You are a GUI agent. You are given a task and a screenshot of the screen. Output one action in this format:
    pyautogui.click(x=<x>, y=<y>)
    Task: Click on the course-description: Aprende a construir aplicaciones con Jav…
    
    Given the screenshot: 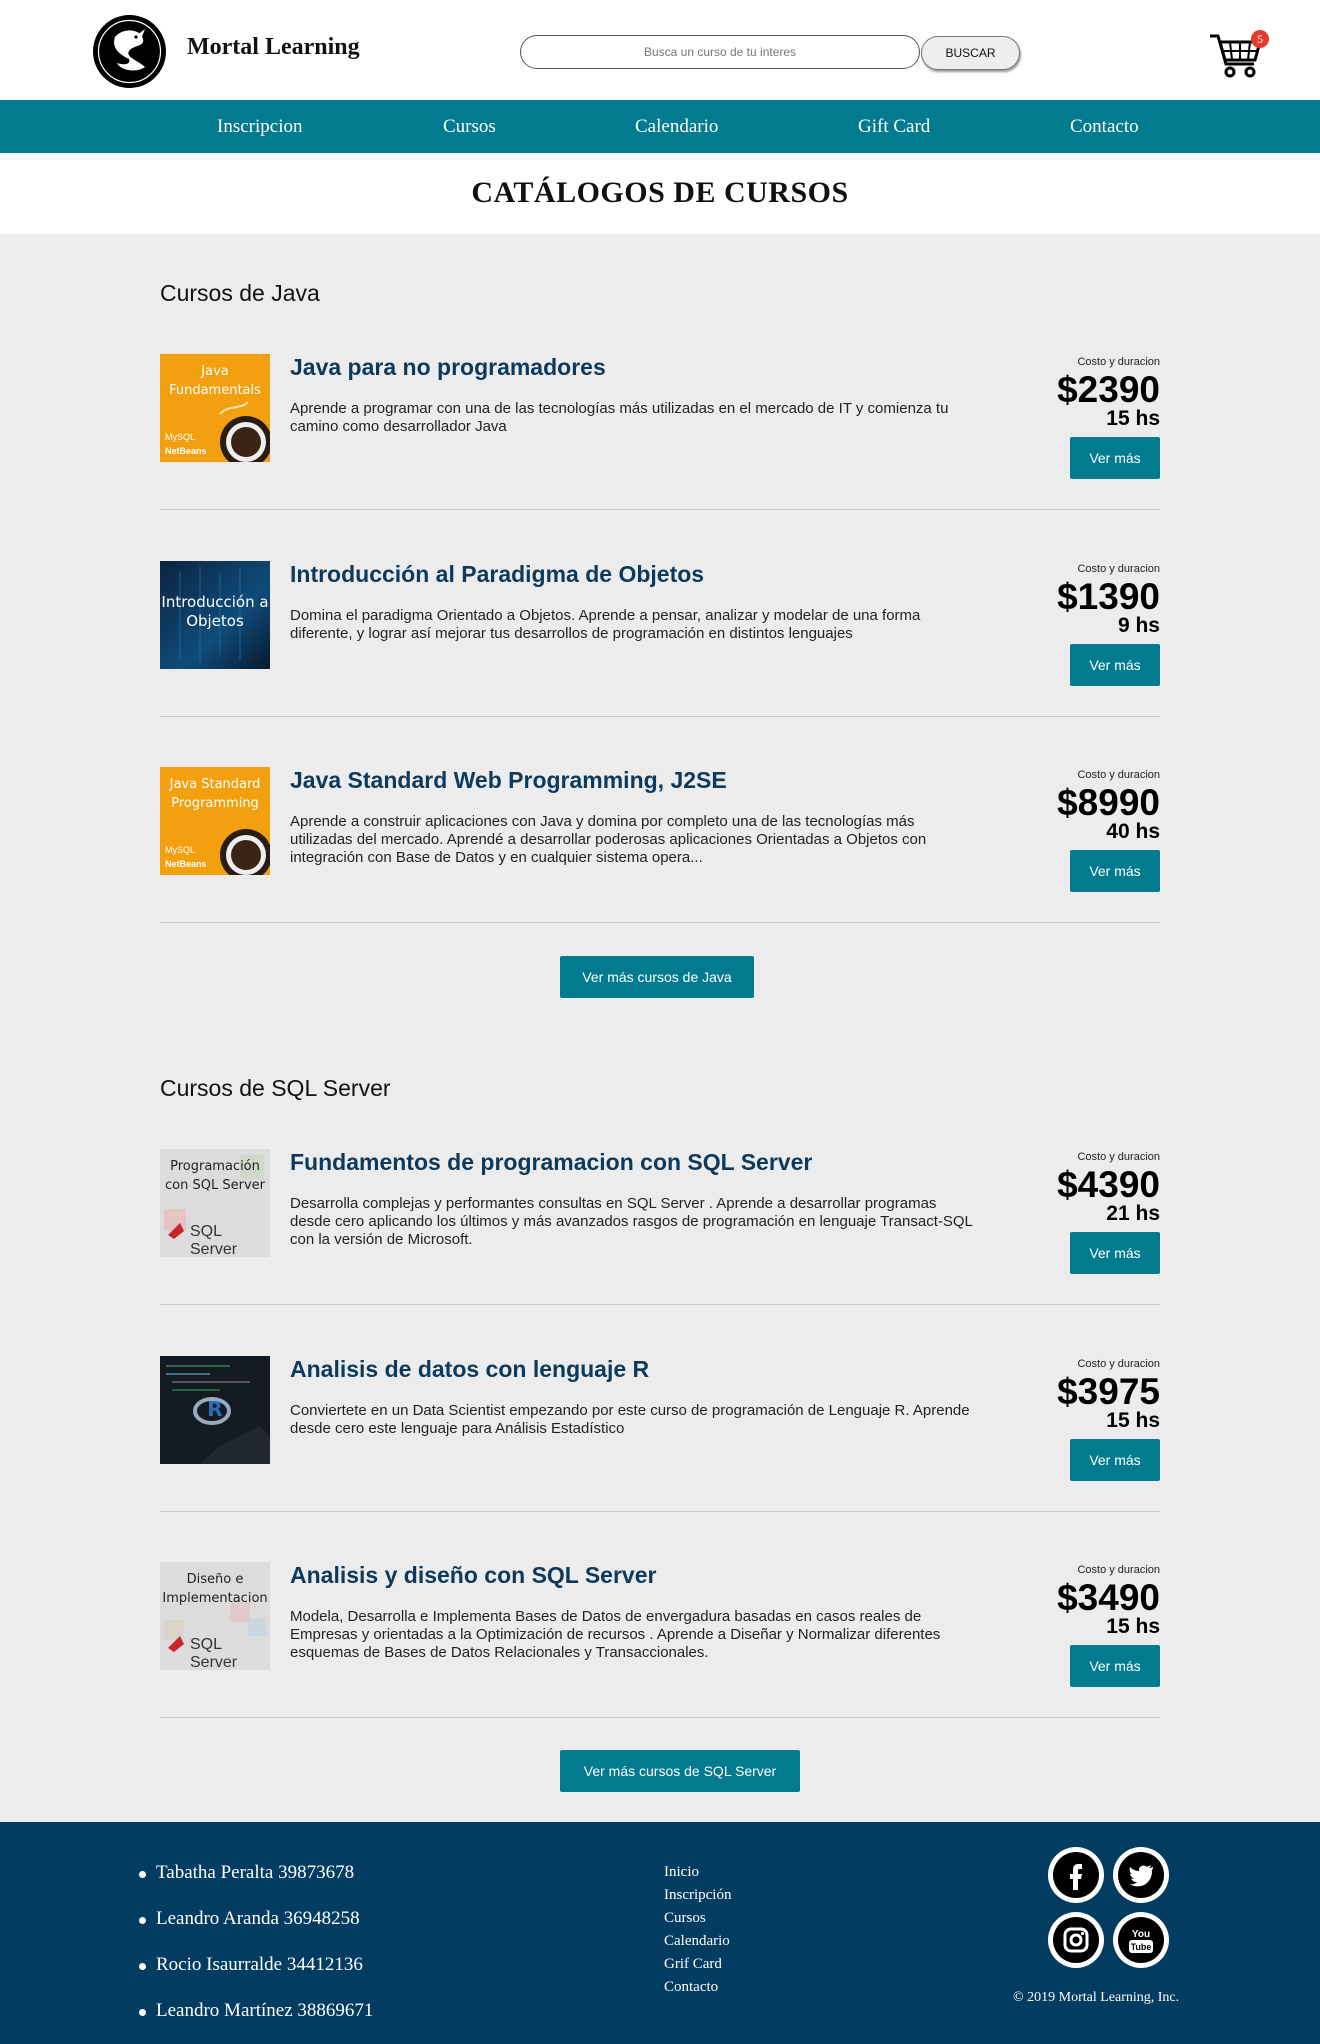 What is the action you would take?
    pyautogui.click(x=608, y=839)
    